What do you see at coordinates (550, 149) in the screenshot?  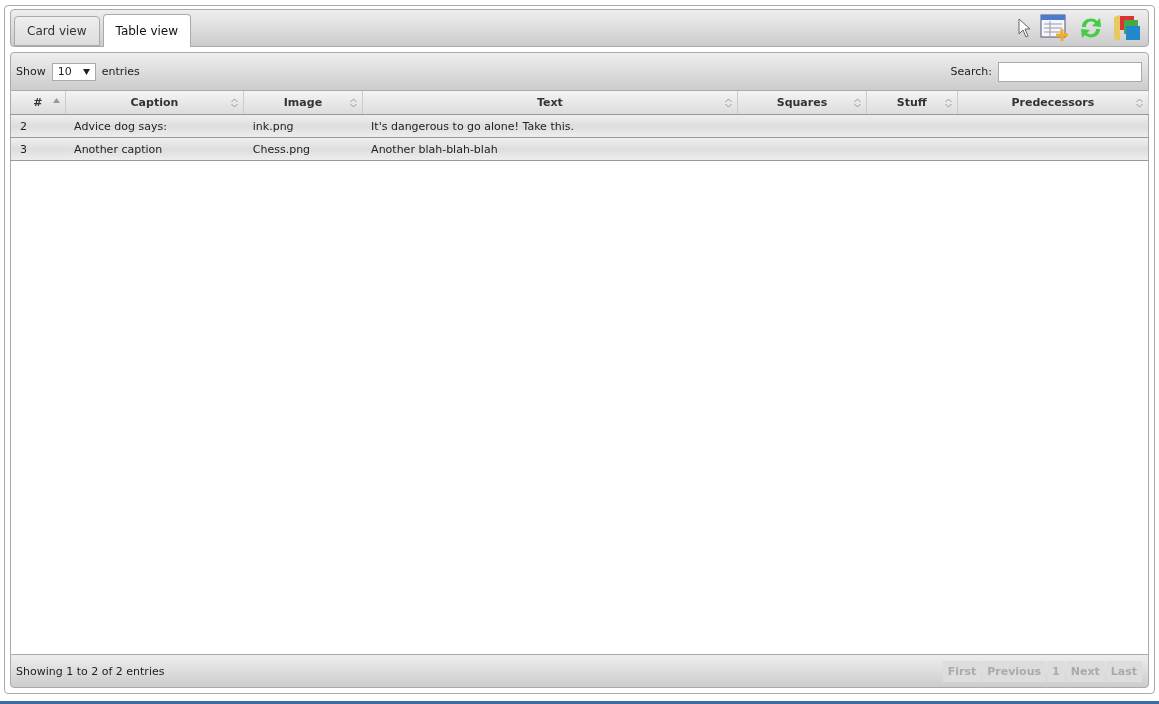 I see `table-cell: Another blah-blah-blah` at bounding box center [550, 149].